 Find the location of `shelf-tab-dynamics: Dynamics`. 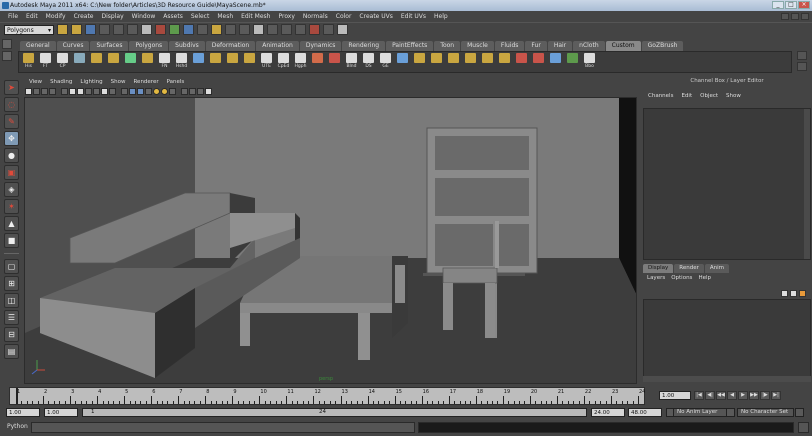

shelf-tab-dynamics: Dynamics is located at coordinates (320, 46).